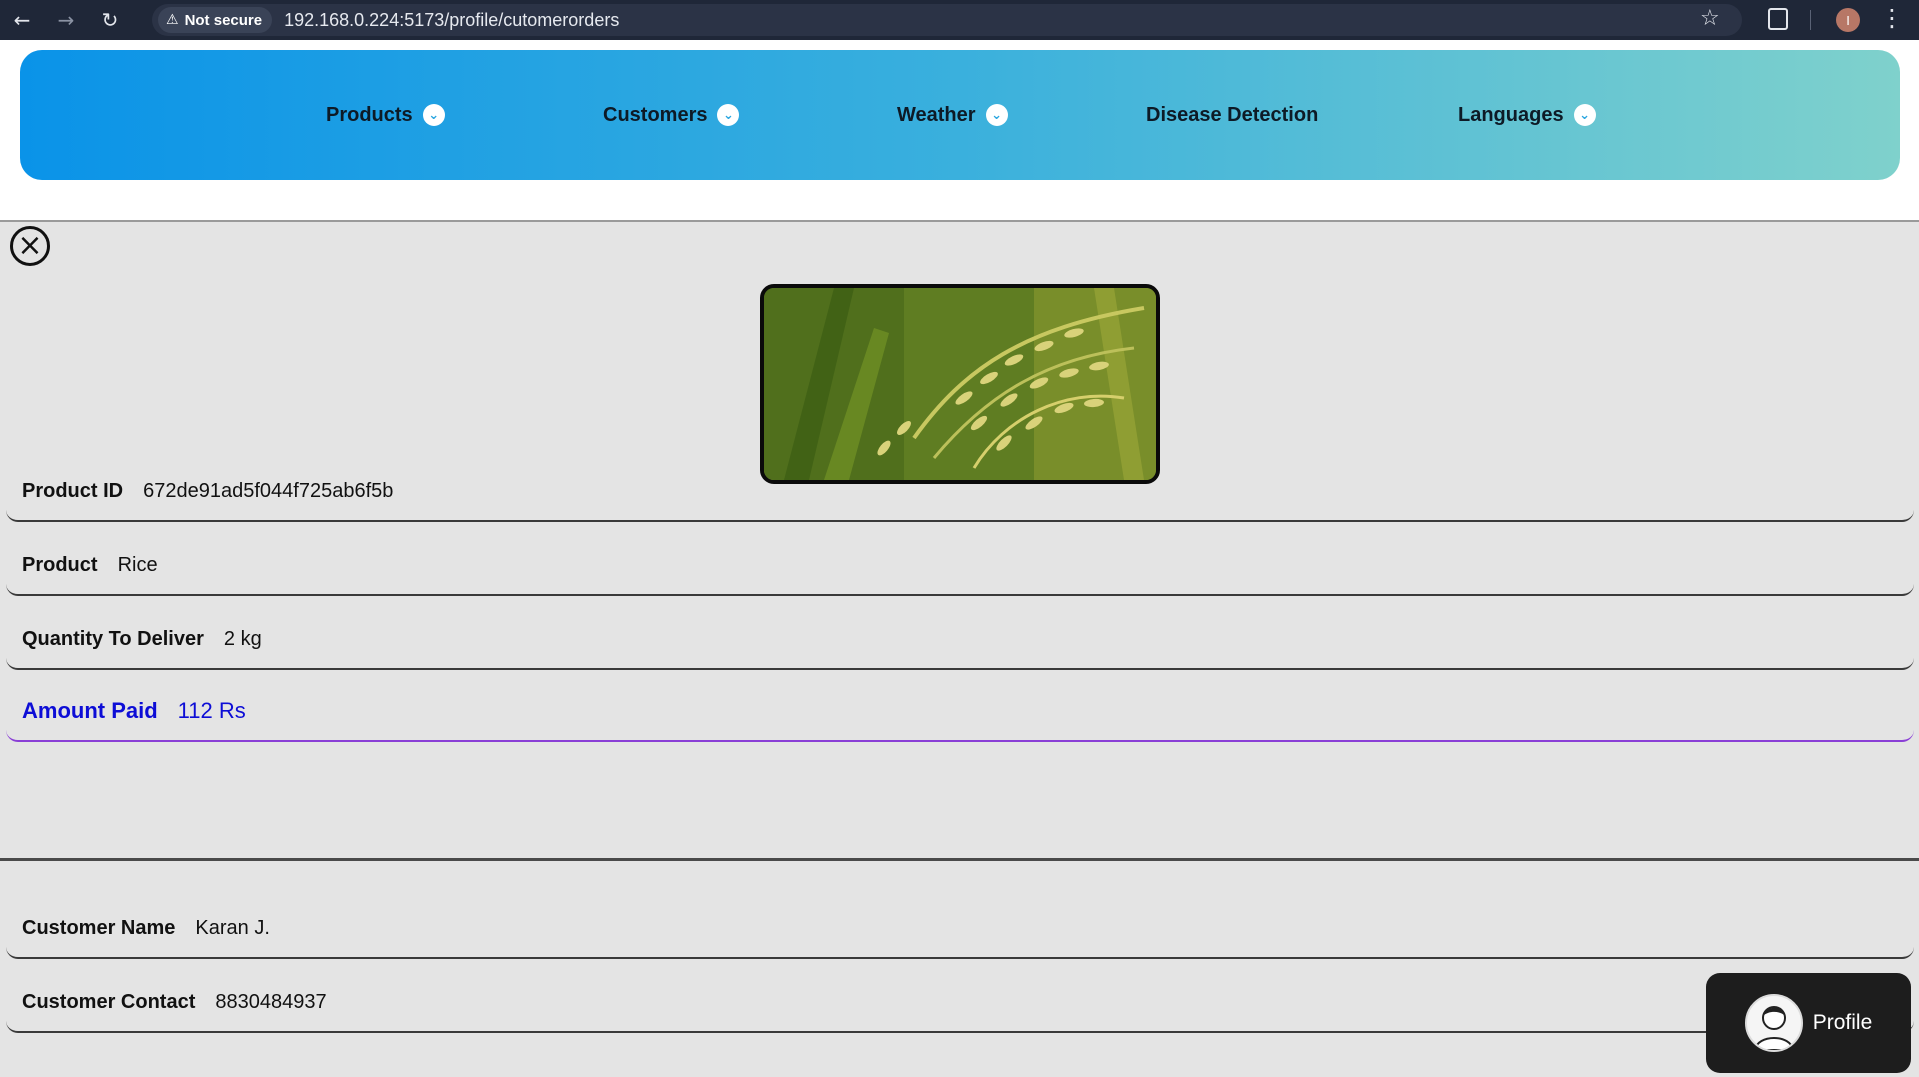  Describe the element at coordinates (1848, 20) in the screenshot. I see `browser-profile-avatar: I` at that location.